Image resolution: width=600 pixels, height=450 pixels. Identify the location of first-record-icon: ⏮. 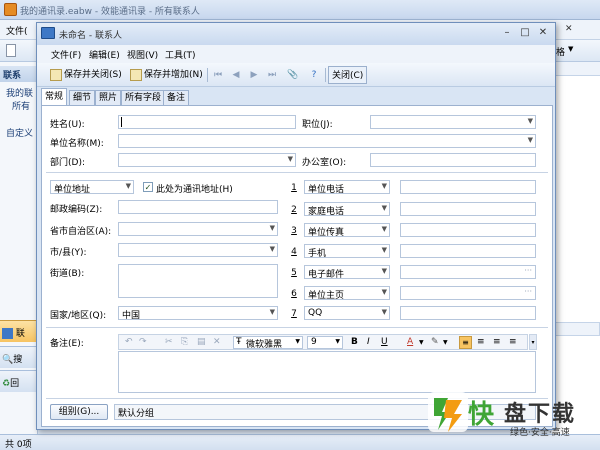
(218, 75).